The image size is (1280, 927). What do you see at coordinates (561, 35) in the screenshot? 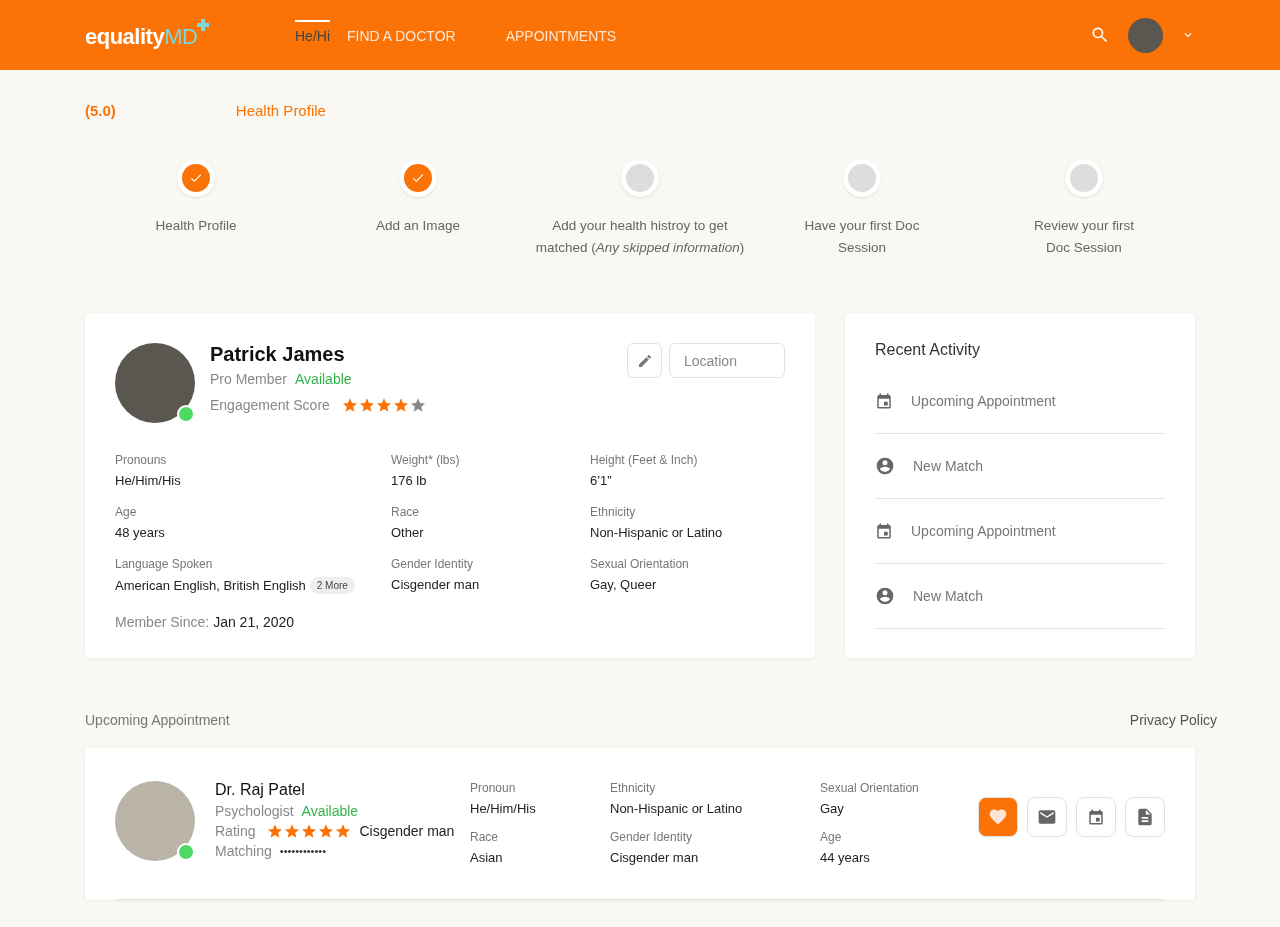
I see `nav-tab: APPOINTMENTS` at bounding box center [561, 35].